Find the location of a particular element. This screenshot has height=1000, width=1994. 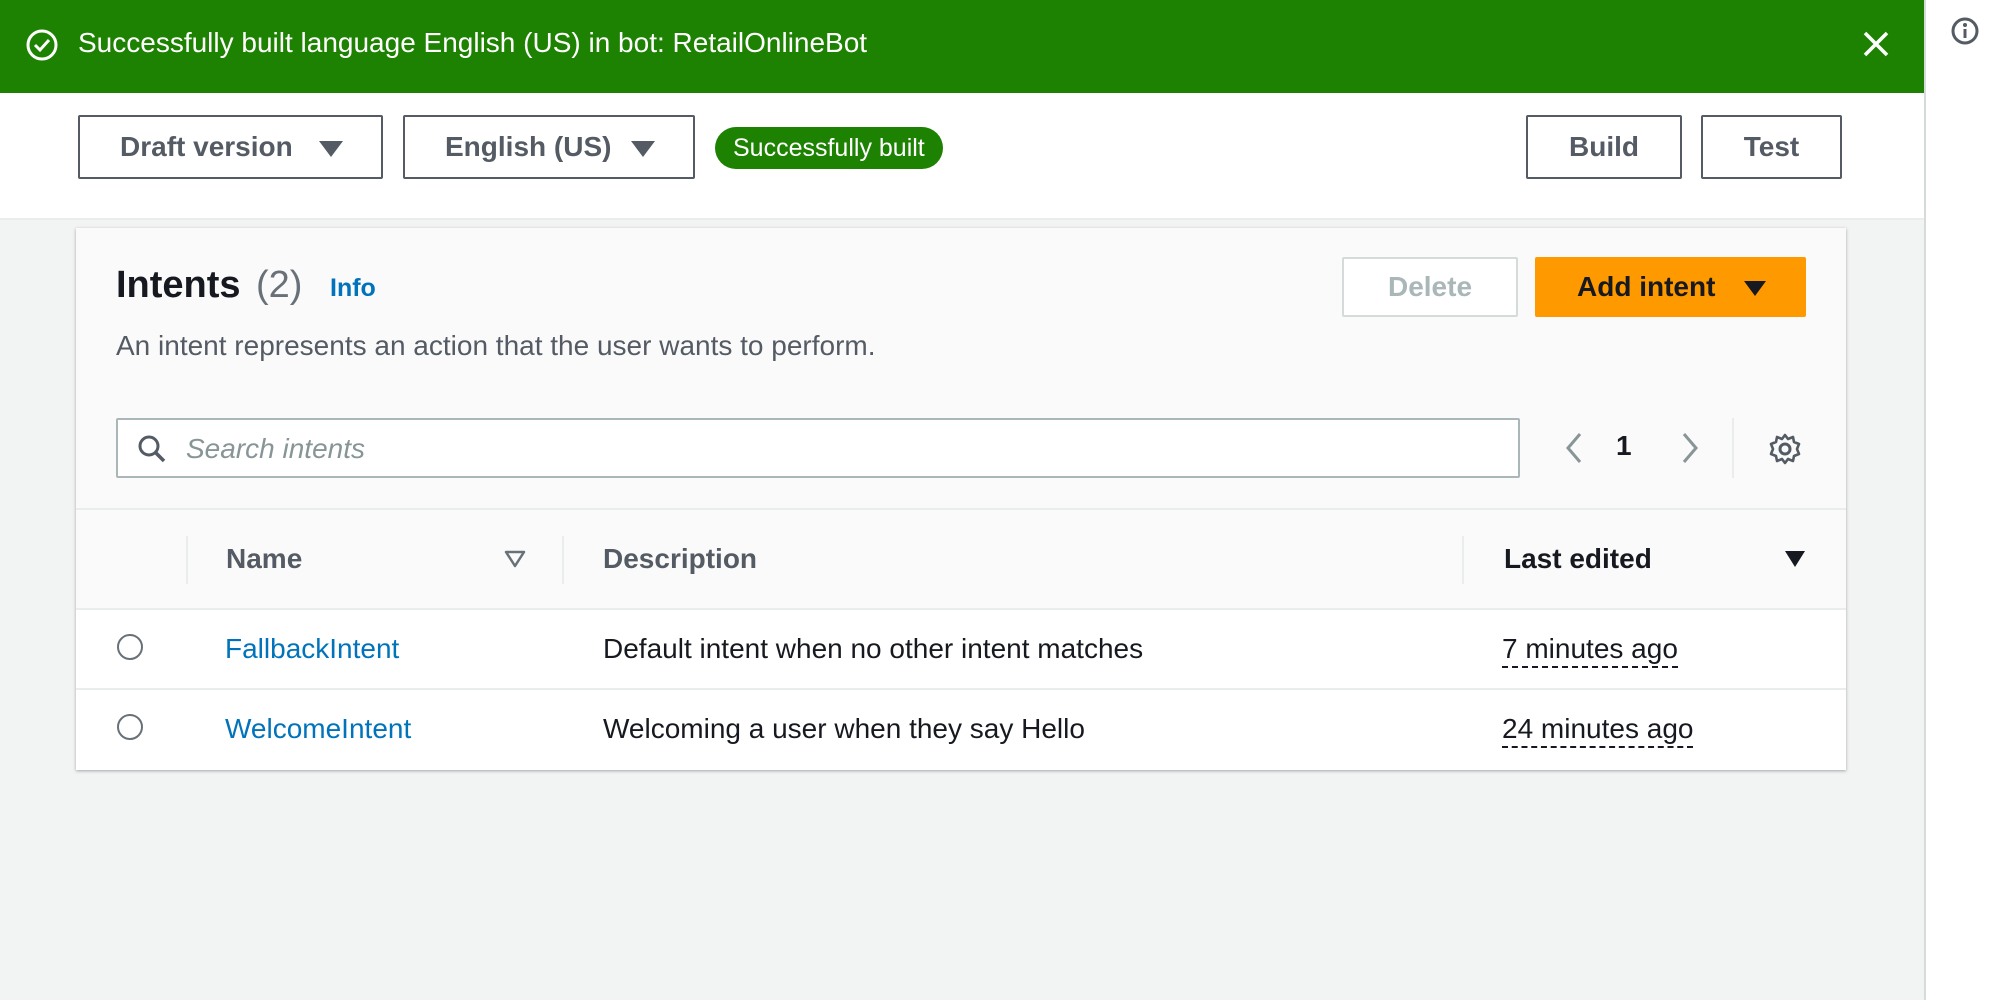

last-edited-time: 7 minutes ago is located at coordinates (1590, 650).